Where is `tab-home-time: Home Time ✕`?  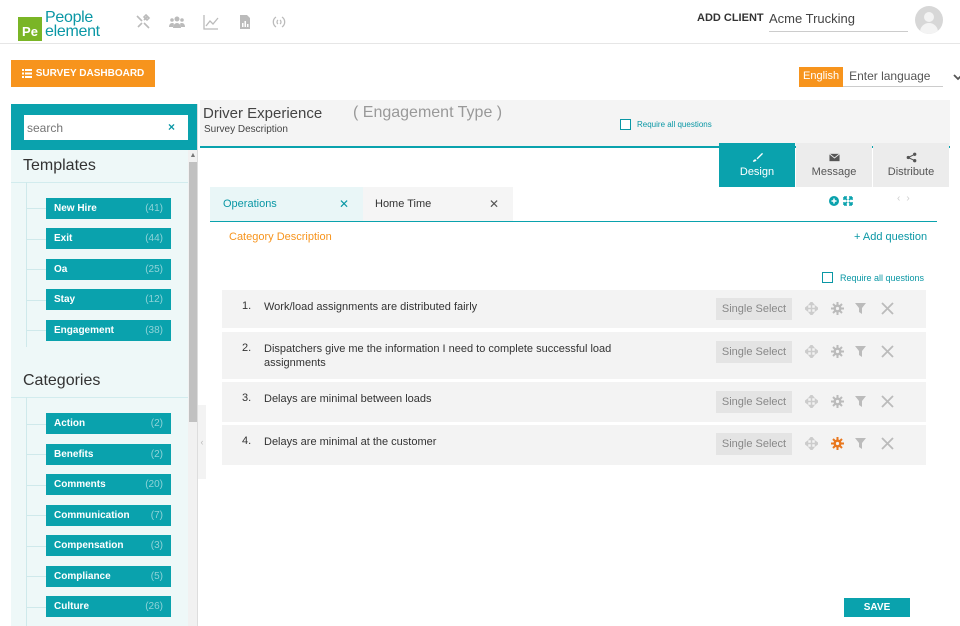 tab-home-time: Home Time ✕ is located at coordinates (438, 204).